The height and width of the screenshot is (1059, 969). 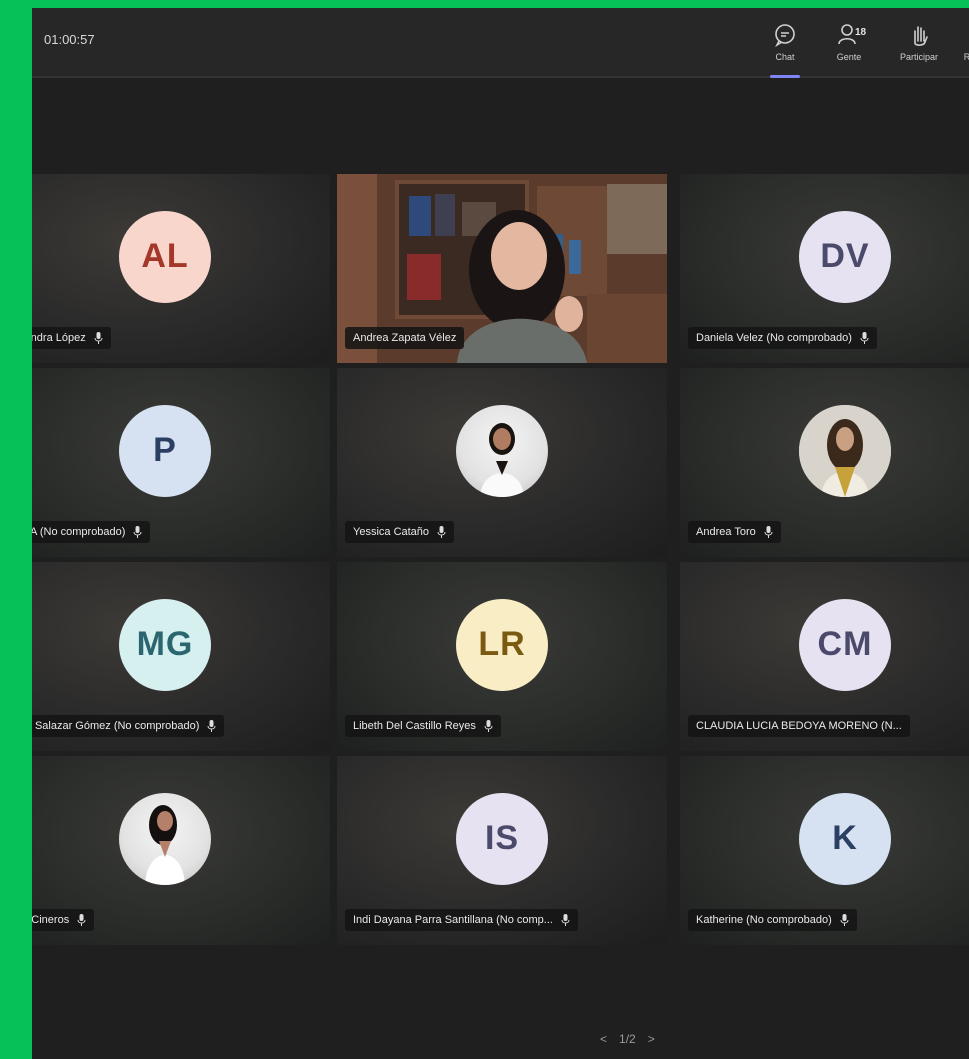 What do you see at coordinates (116, 726) in the screenshot?
I see `participant-name: reo Salazar Gómez (No comprobado)` at bounding box center [116, 726].